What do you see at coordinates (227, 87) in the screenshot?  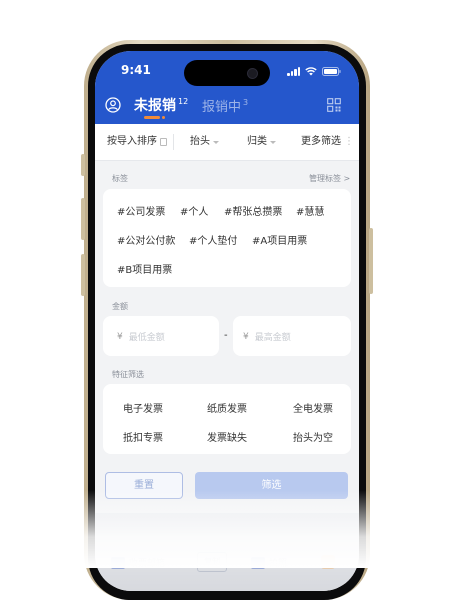 I see `app-header: 9:41 未报销 12 报销中 3` at bounding box center [227, 87].